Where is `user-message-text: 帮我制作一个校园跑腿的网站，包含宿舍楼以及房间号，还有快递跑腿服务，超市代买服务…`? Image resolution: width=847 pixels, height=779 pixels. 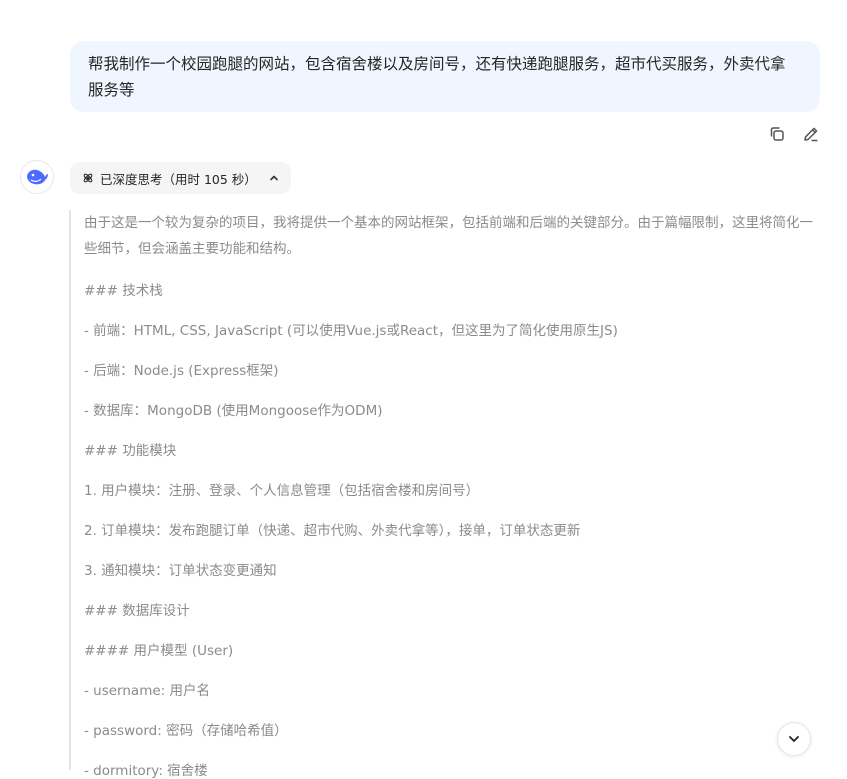
user-message-text: 帮我制作一个校园跑腿的网站，包含宿舍楼以及房间号，还有快递跑腿服务，超市代买服务… is located at coordinates (437, 77).